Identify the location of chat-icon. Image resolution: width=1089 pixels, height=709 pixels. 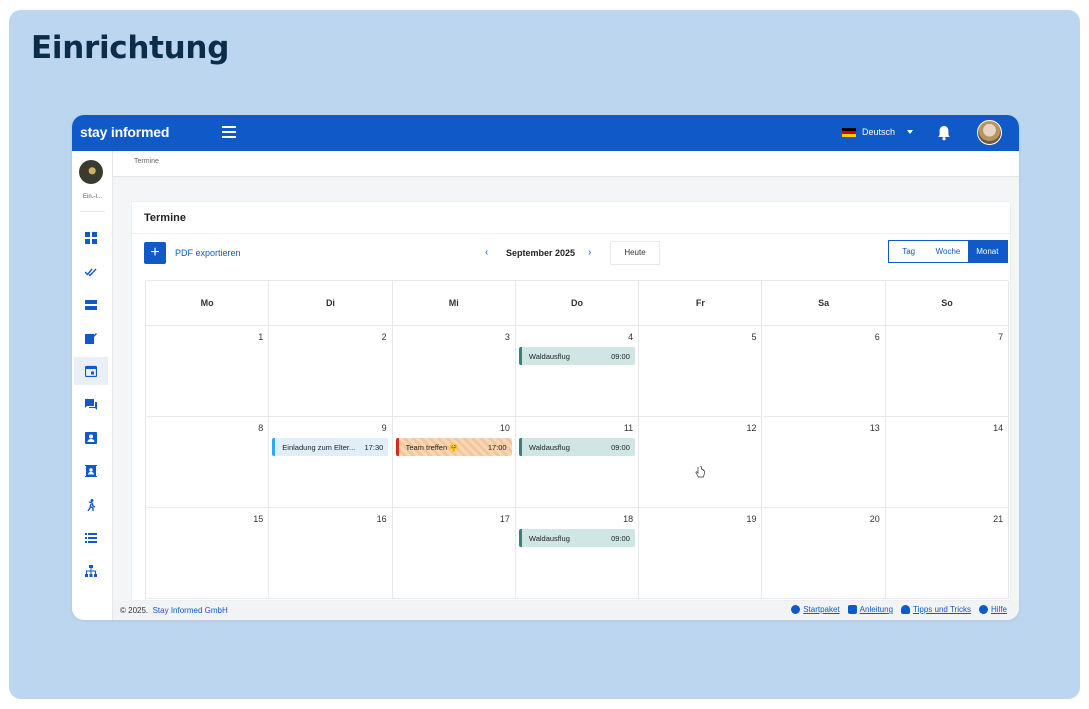
(91, 405).